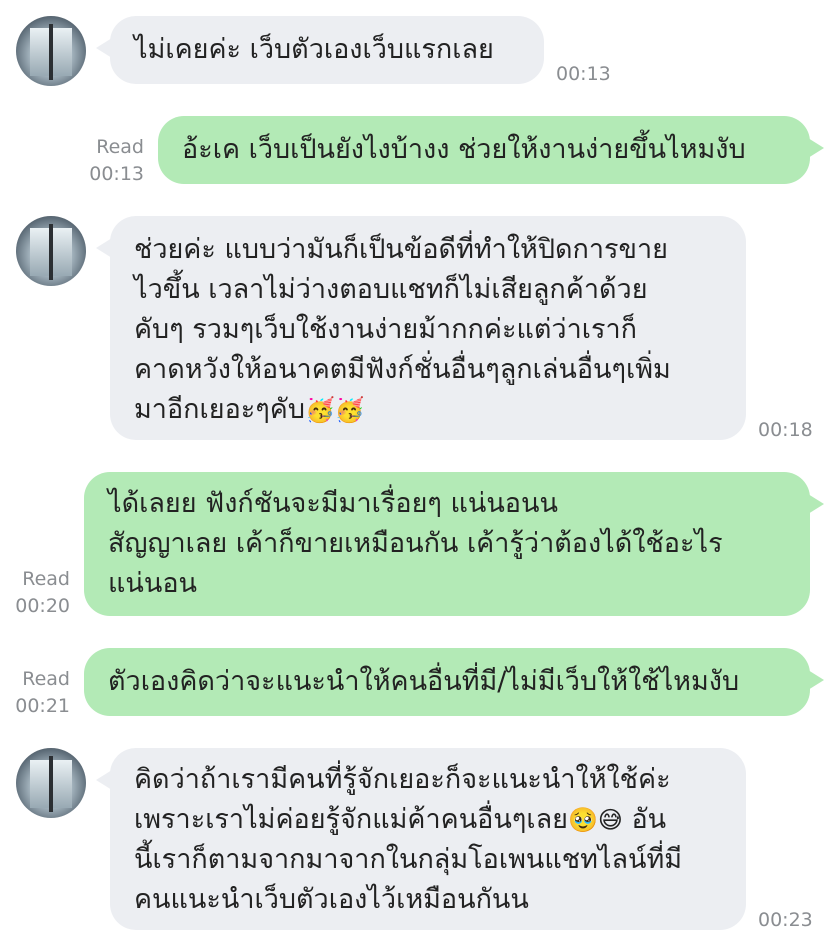  What do you see at coordinates (595, 820) in the screenshot?
I see `pleading-and-sweat-smile-emoji-icon: 🥹😅` at bounding box center [595, 820].